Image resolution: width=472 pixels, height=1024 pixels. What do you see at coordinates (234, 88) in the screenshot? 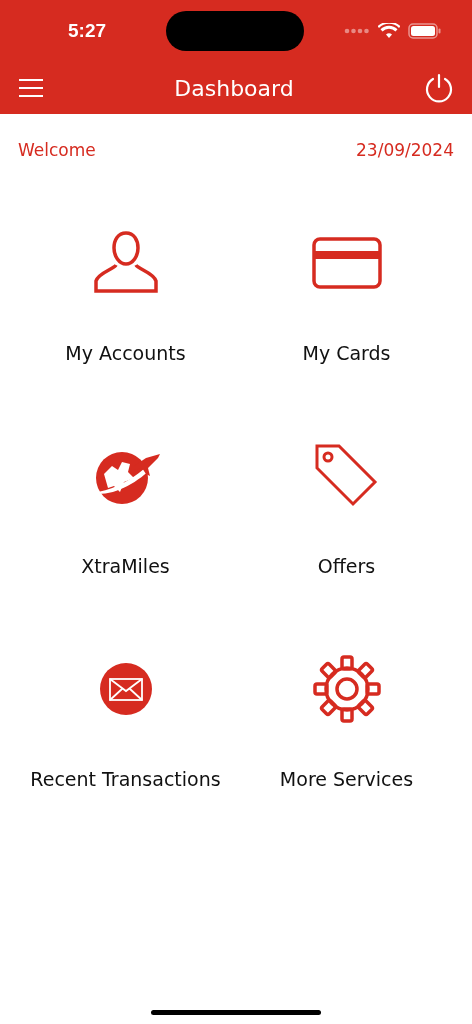
I see `page-title: Dashboard` at bounding box center [234, 88].